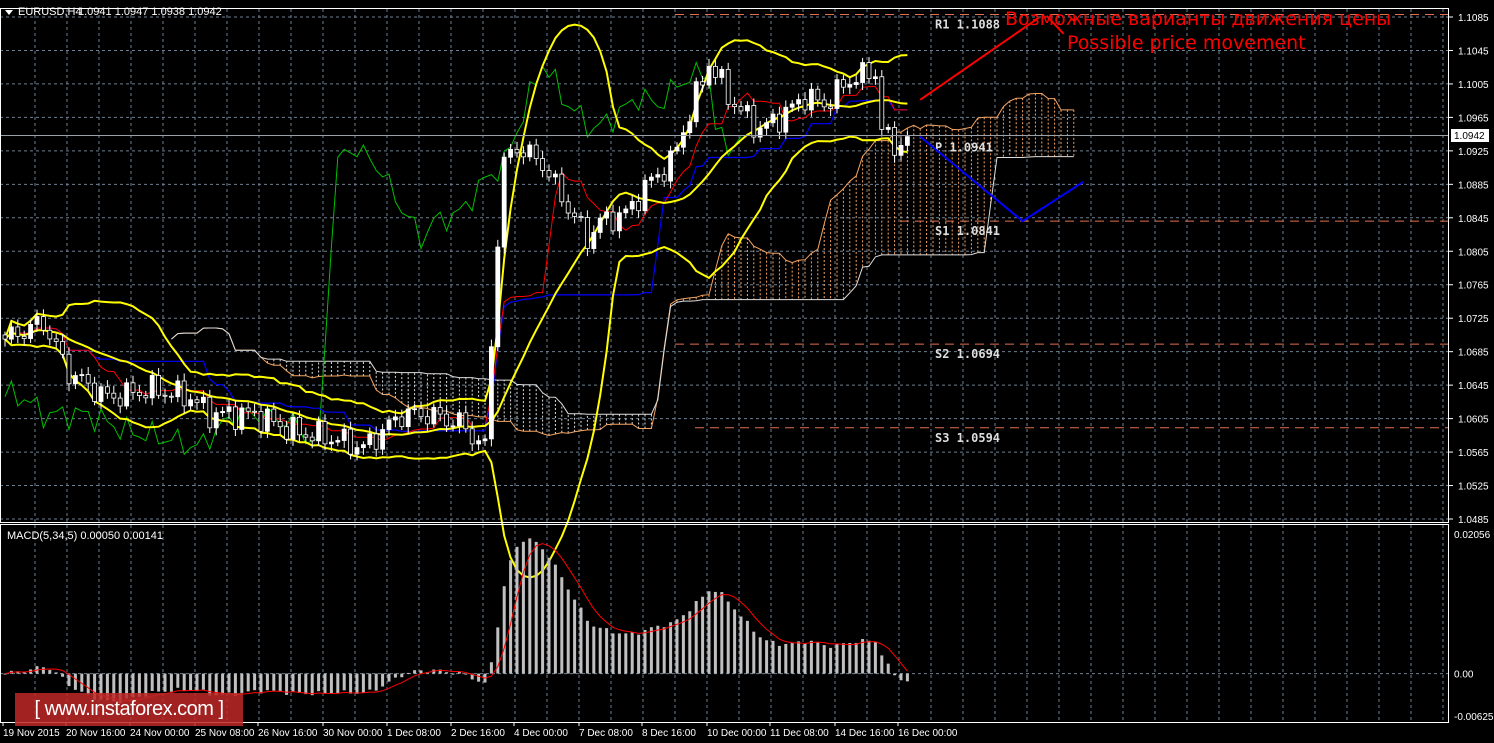 This screenshot has width=1494, height=743. Describe the element at coordinates (1473, 85) in the screenshot. I see `price-tick-label: 1.1005` at that location.